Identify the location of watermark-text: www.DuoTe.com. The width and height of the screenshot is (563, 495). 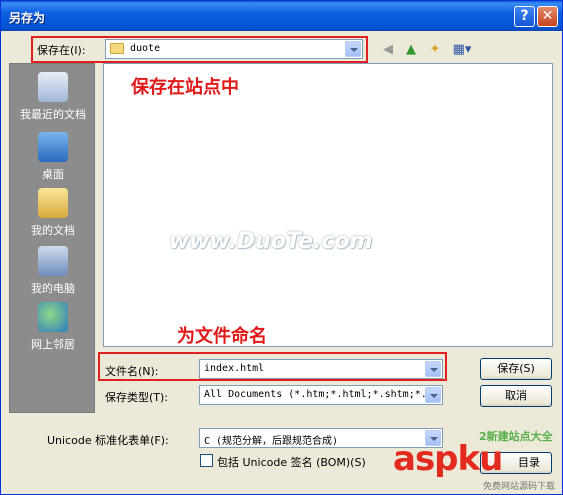
(271, 241).